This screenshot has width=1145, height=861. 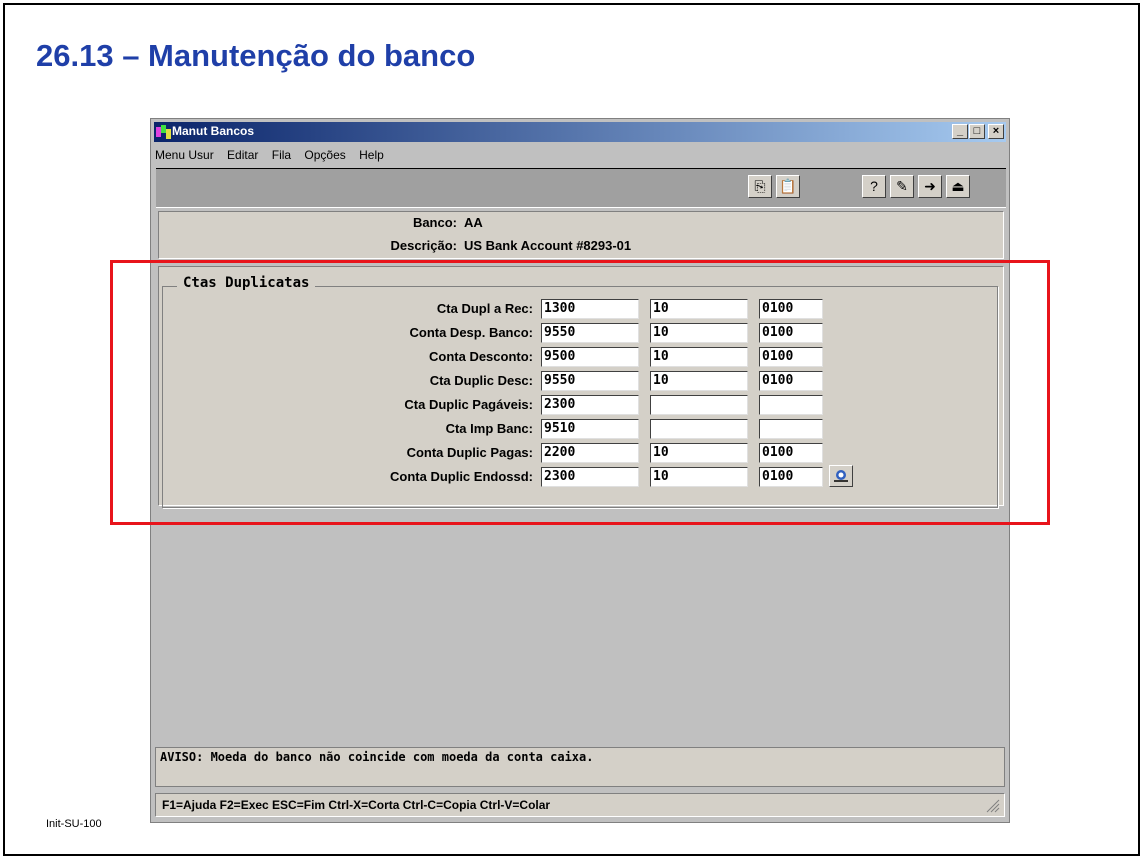 What do you see at coordinates (580, 132) in the screenshot?
I see `window-titlebar: Manut Bancos _ □ ×` at bounding box center [580, 132].